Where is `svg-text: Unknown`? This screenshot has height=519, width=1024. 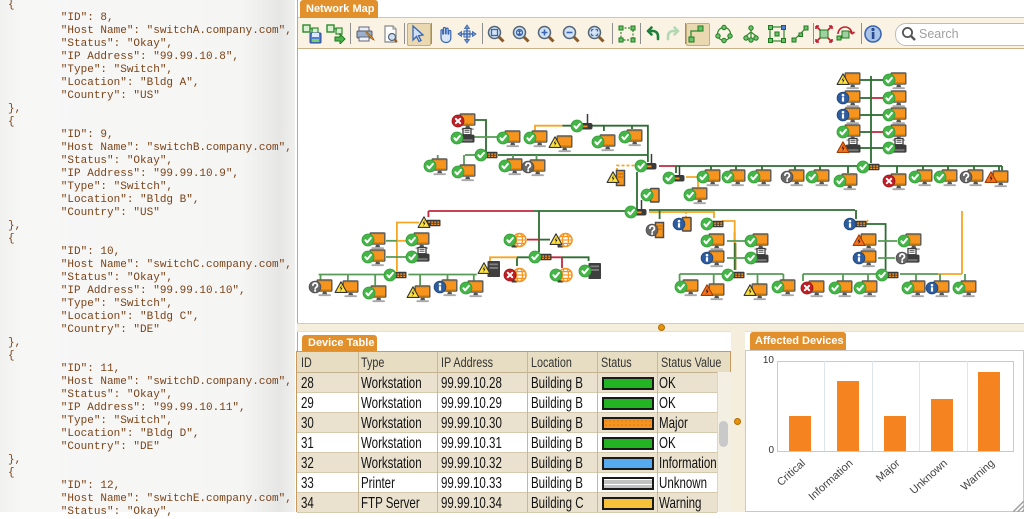 svg-text: Unknown is located at coordinates (929, 477).